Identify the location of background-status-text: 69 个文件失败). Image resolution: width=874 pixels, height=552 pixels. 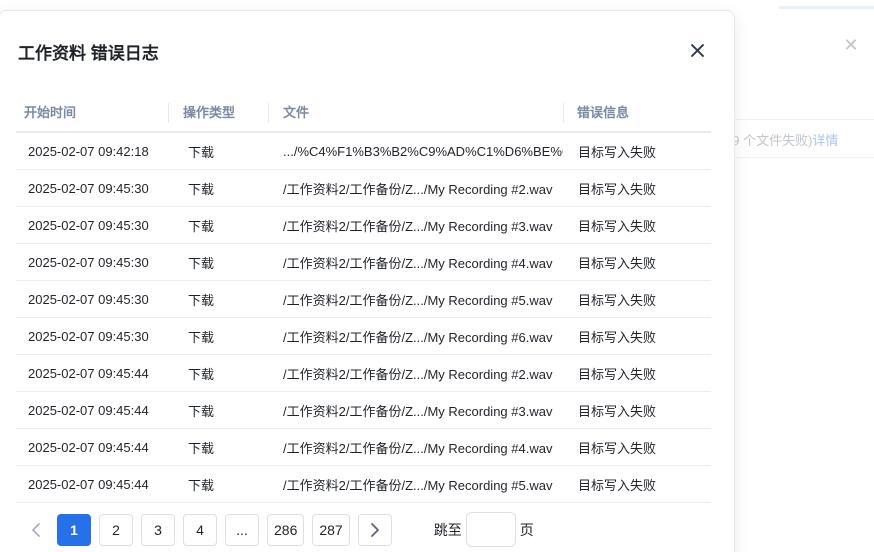
(769, 140).